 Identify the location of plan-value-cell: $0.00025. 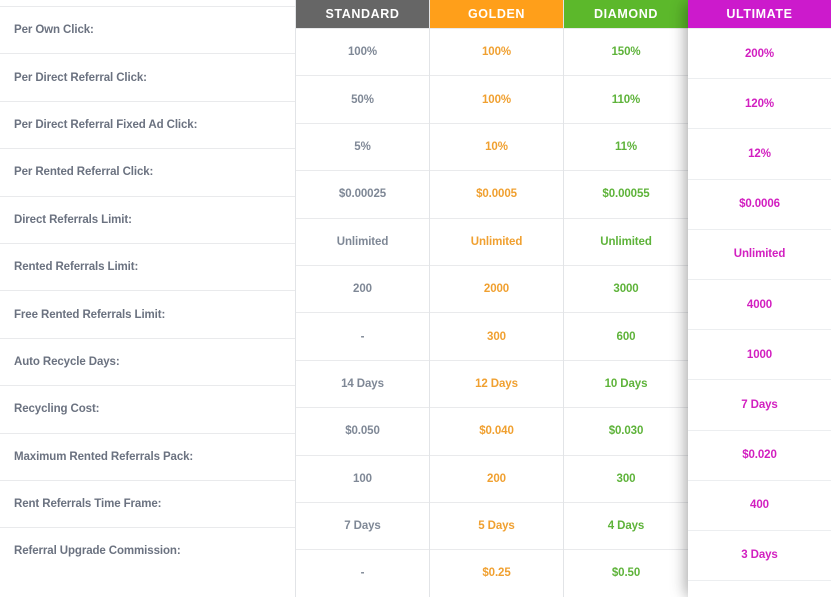
(362, 193).